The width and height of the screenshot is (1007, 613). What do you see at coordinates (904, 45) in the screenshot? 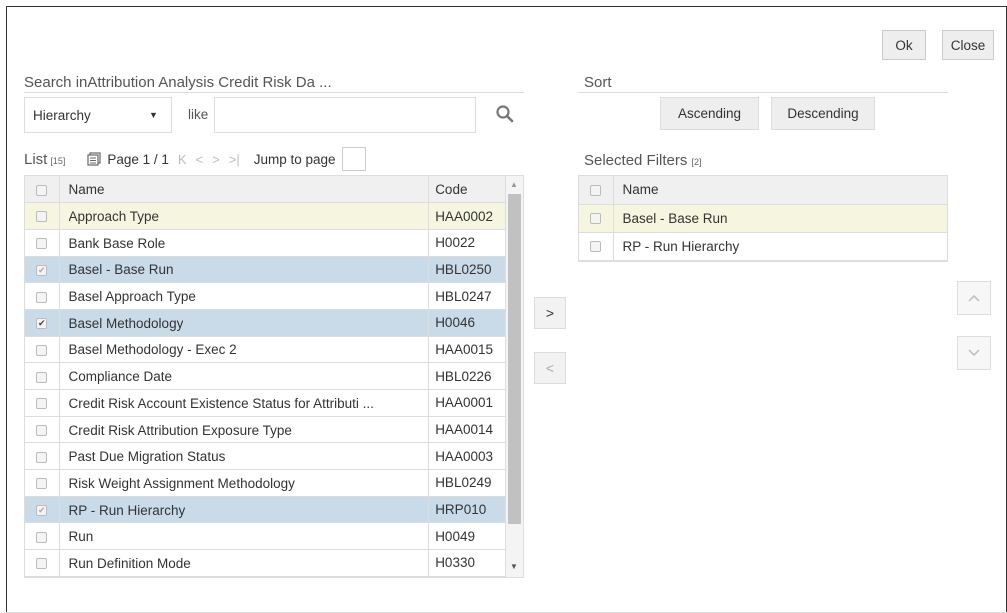
I see `ok-button: Ok` at bounding box center [904, 45].